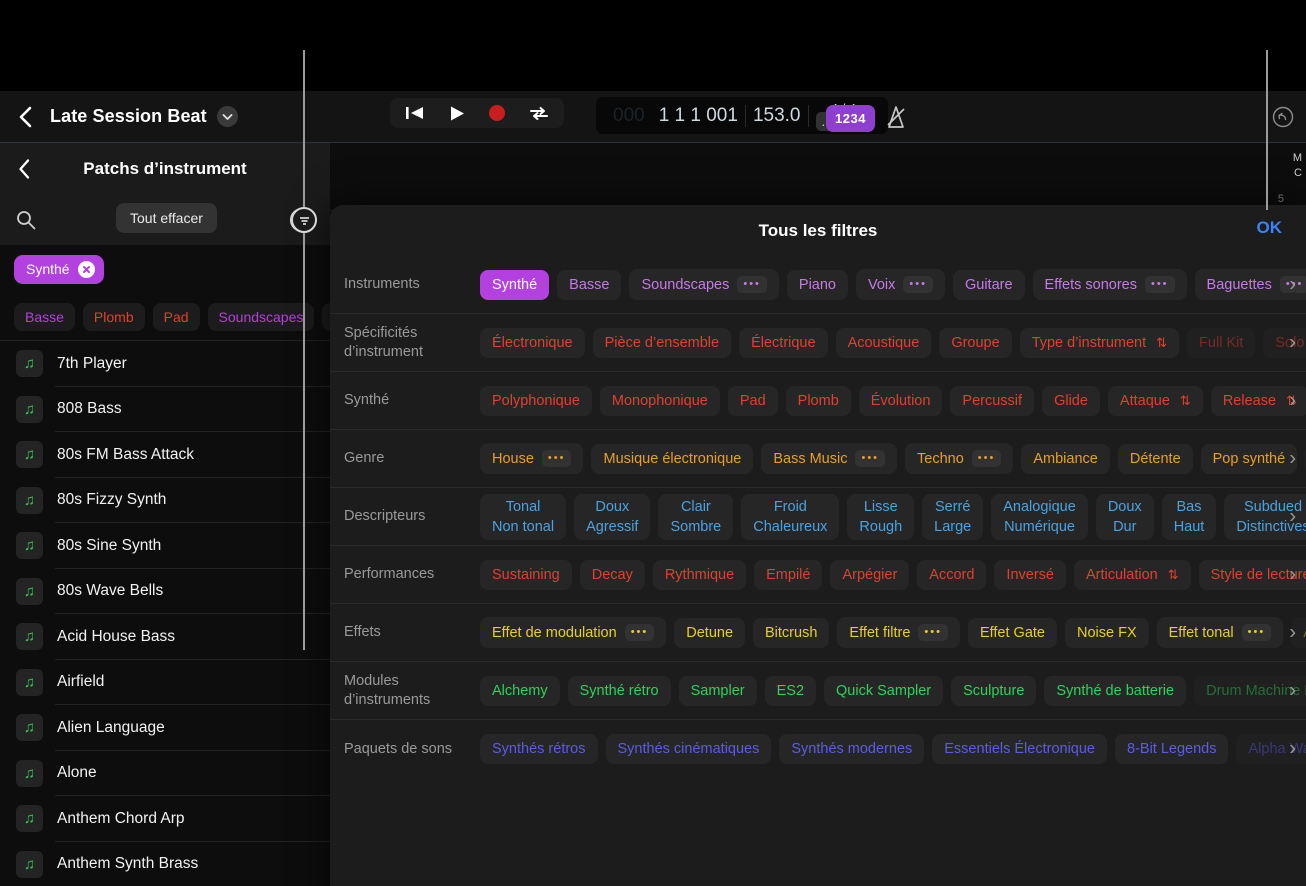  What do you see at coordinates (696, 507) in the screenshot?
I see `filter-chip-pair-top: Clair` at bounding box center [696, 507].